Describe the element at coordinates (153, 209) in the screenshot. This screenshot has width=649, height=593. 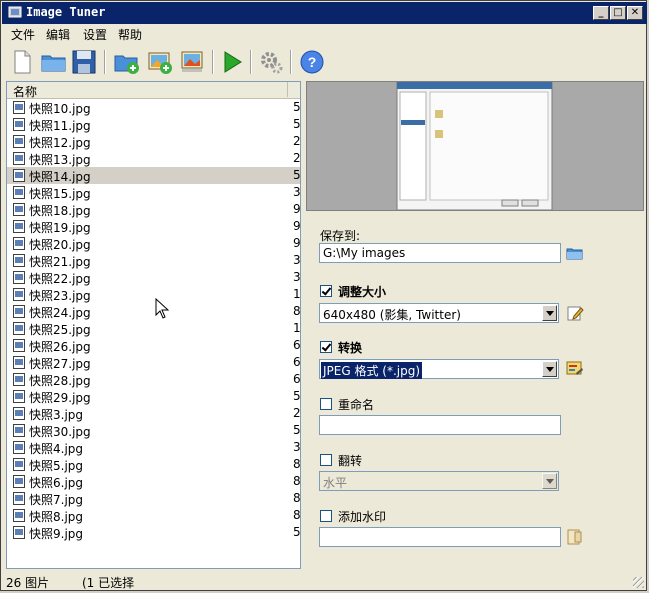
I see `file-list-row: 快照18.jpg 9` at that location.